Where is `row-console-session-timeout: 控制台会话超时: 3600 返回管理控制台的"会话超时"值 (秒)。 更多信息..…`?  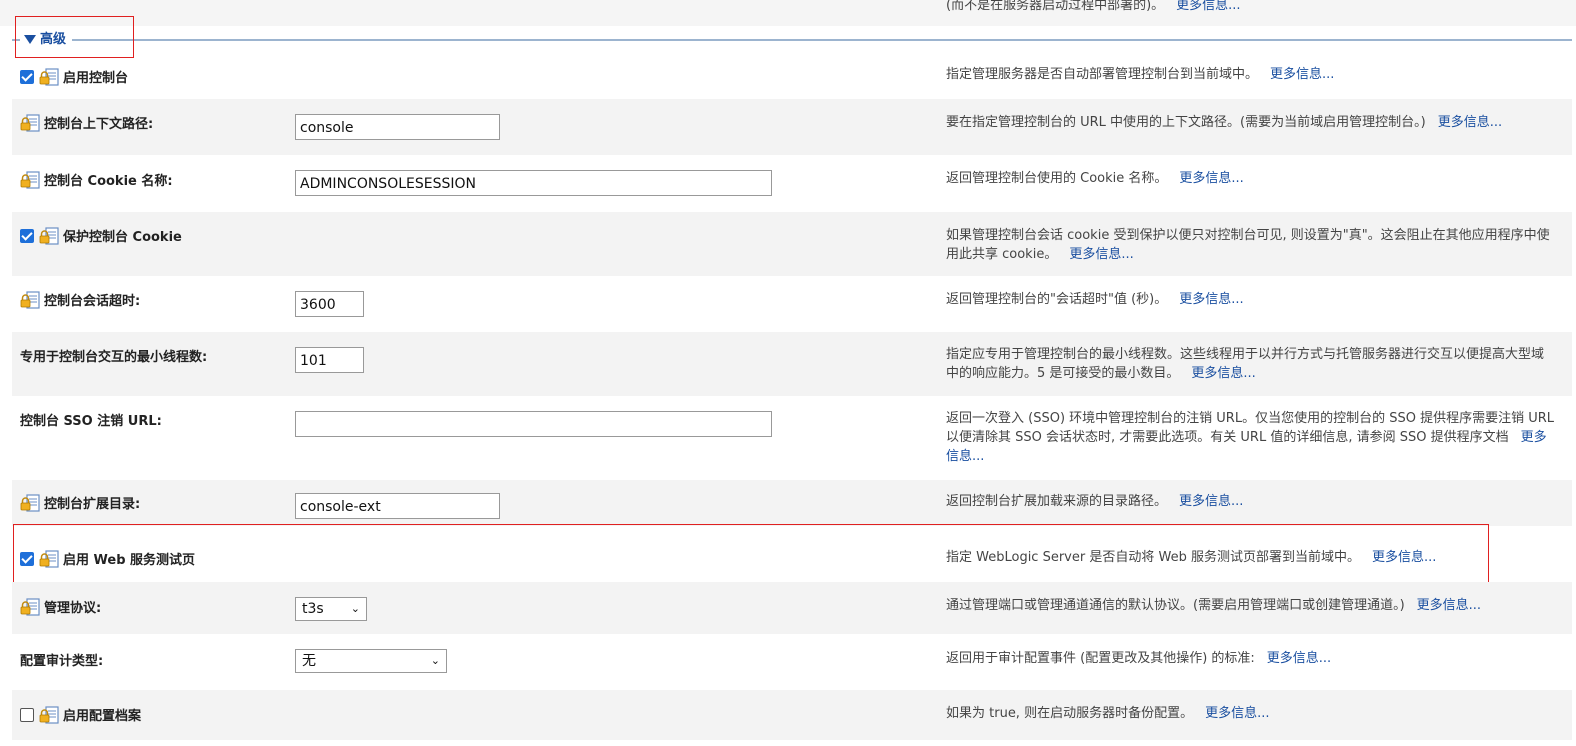
row-console-session-timeout: 控制台会话超时: 3600 返回管理控制台的"会话超时"值 (秒)。 更多信息..… is located at coordinates (792, 304).